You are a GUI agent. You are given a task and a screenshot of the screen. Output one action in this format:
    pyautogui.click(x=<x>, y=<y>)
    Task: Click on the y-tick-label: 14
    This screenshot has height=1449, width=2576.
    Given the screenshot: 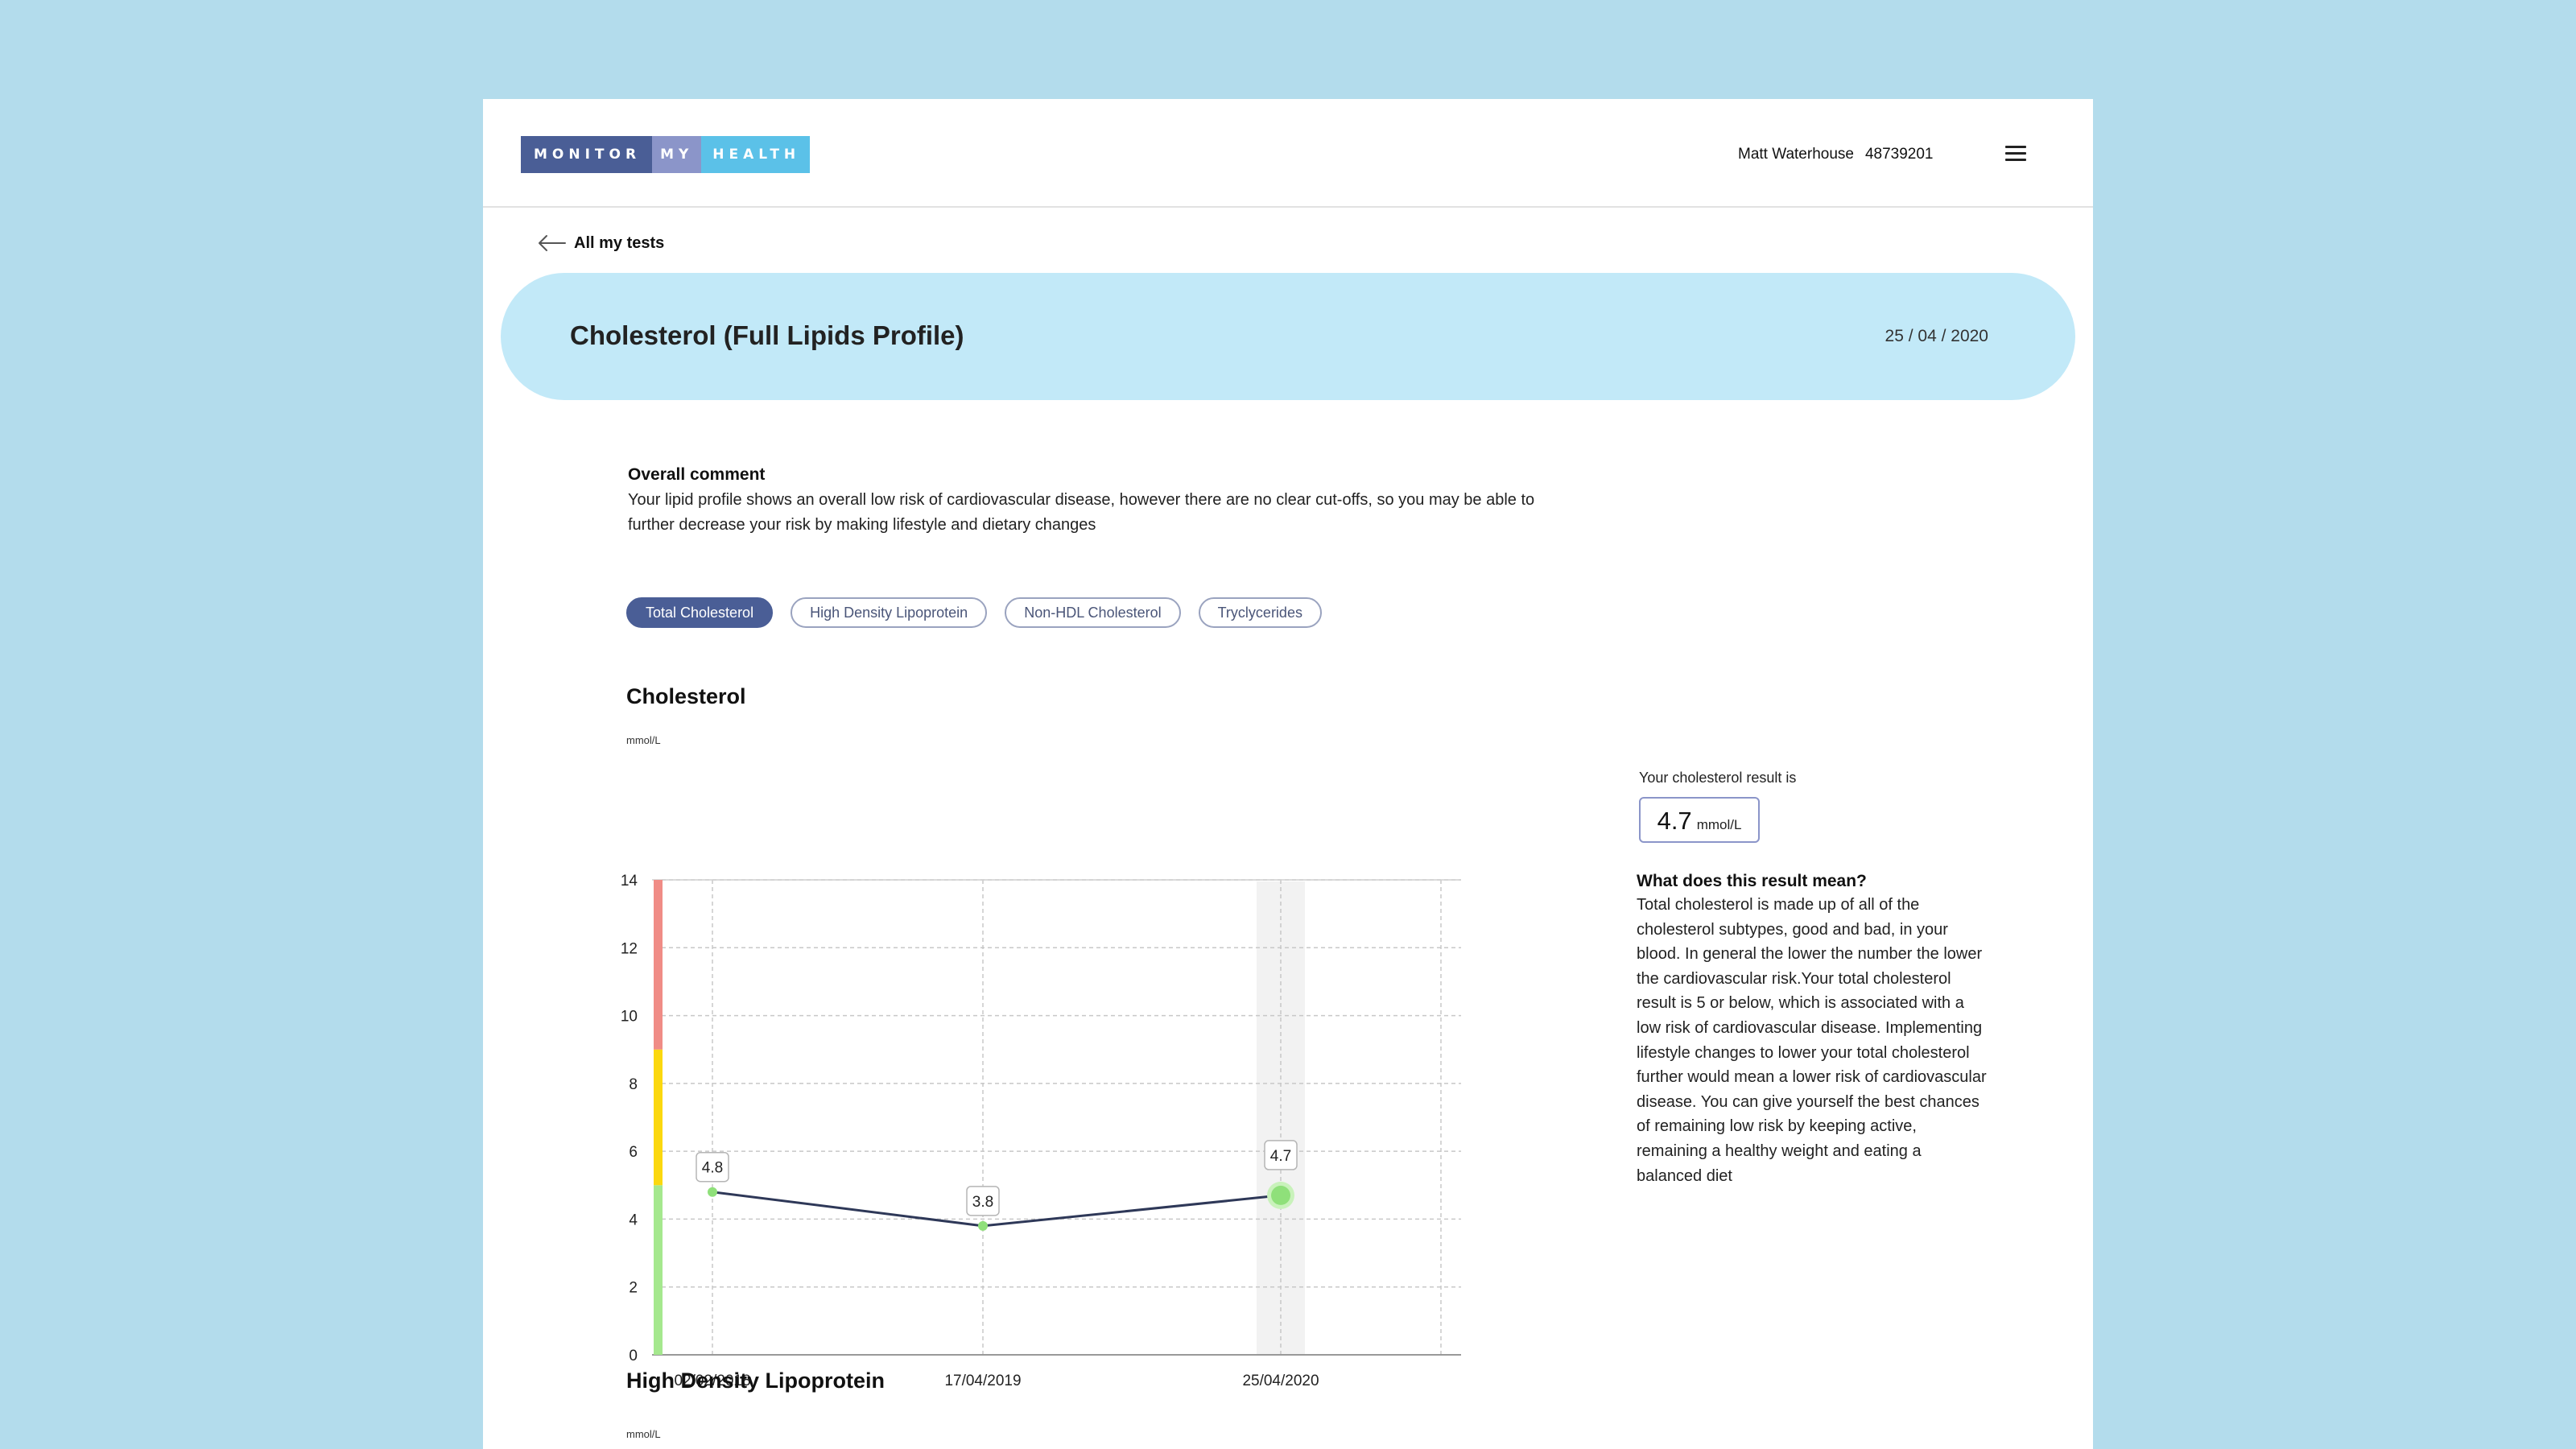 What is the action you would take?
    pyautogui.click(x=629, y=882)
    